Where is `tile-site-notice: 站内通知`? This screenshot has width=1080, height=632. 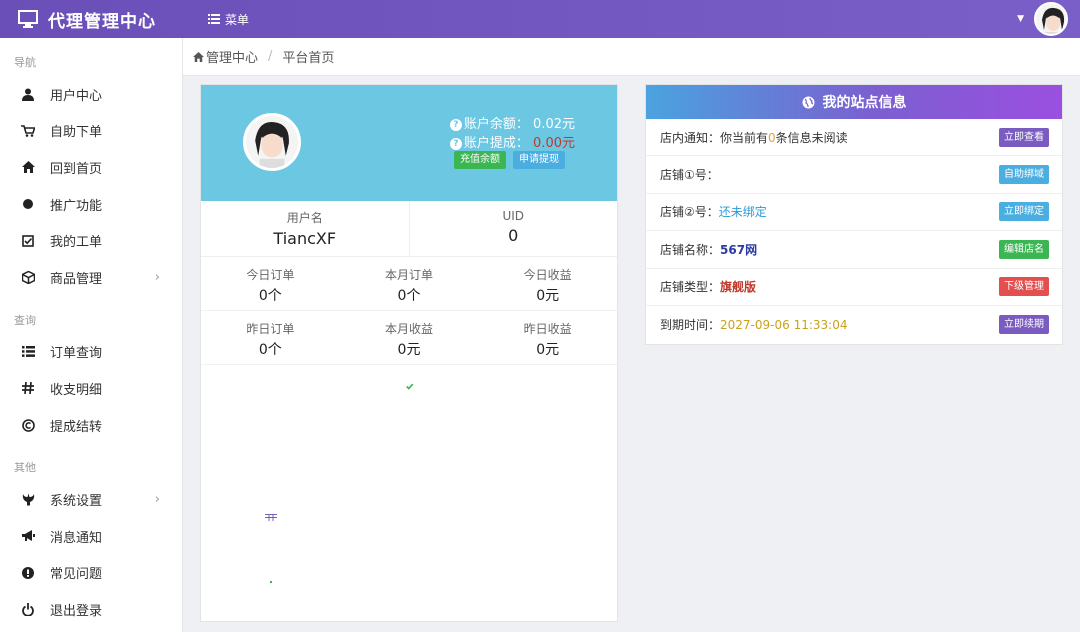
tile-site-notice: 站内通知 is located at coordinates (548, 395).